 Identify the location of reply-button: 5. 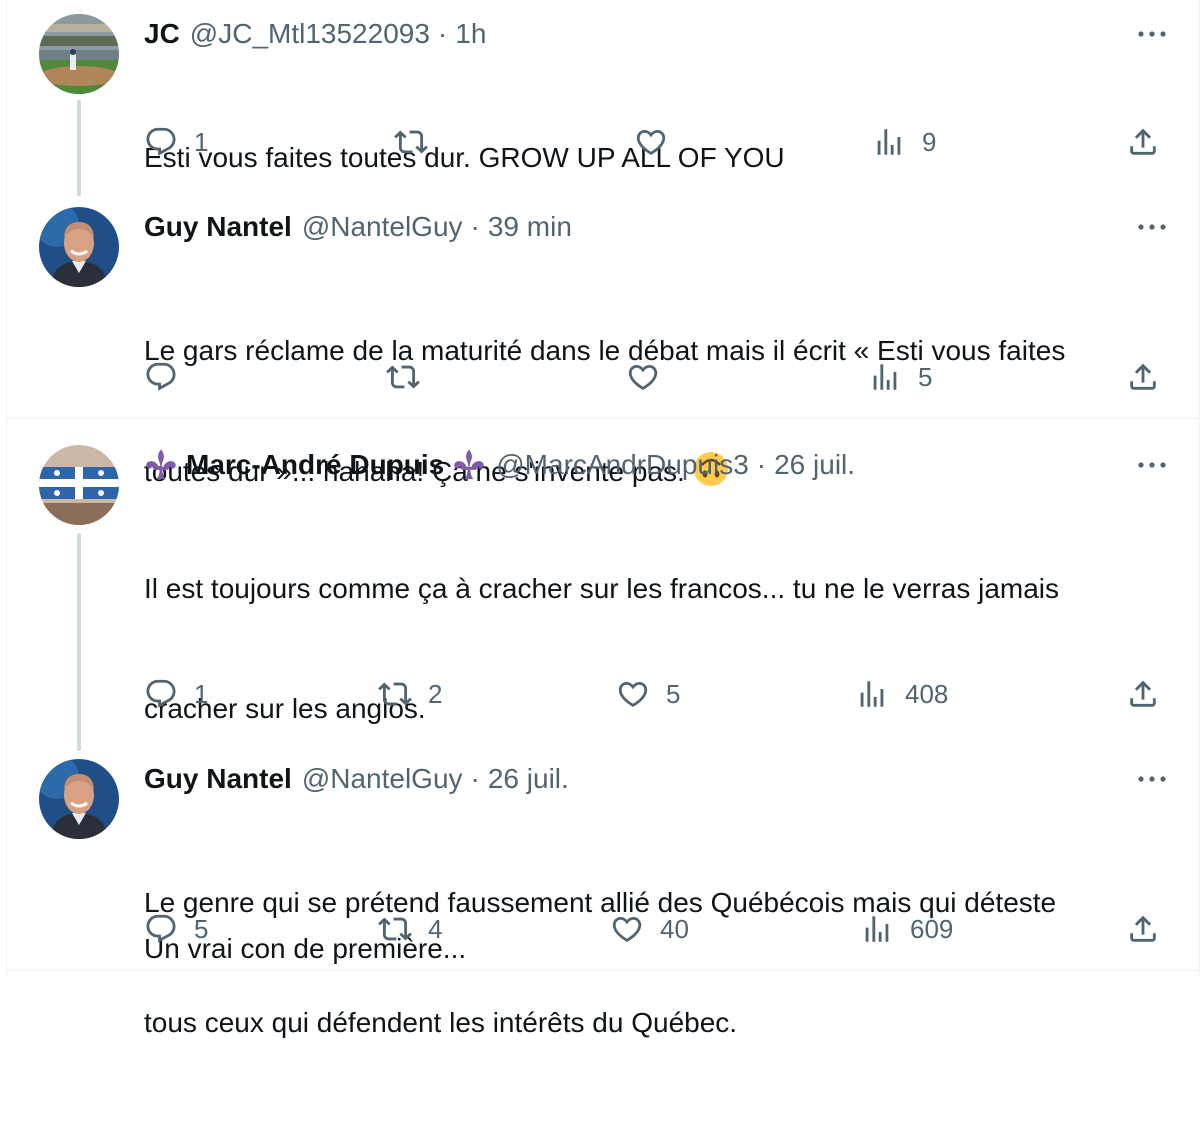
(176, 929).